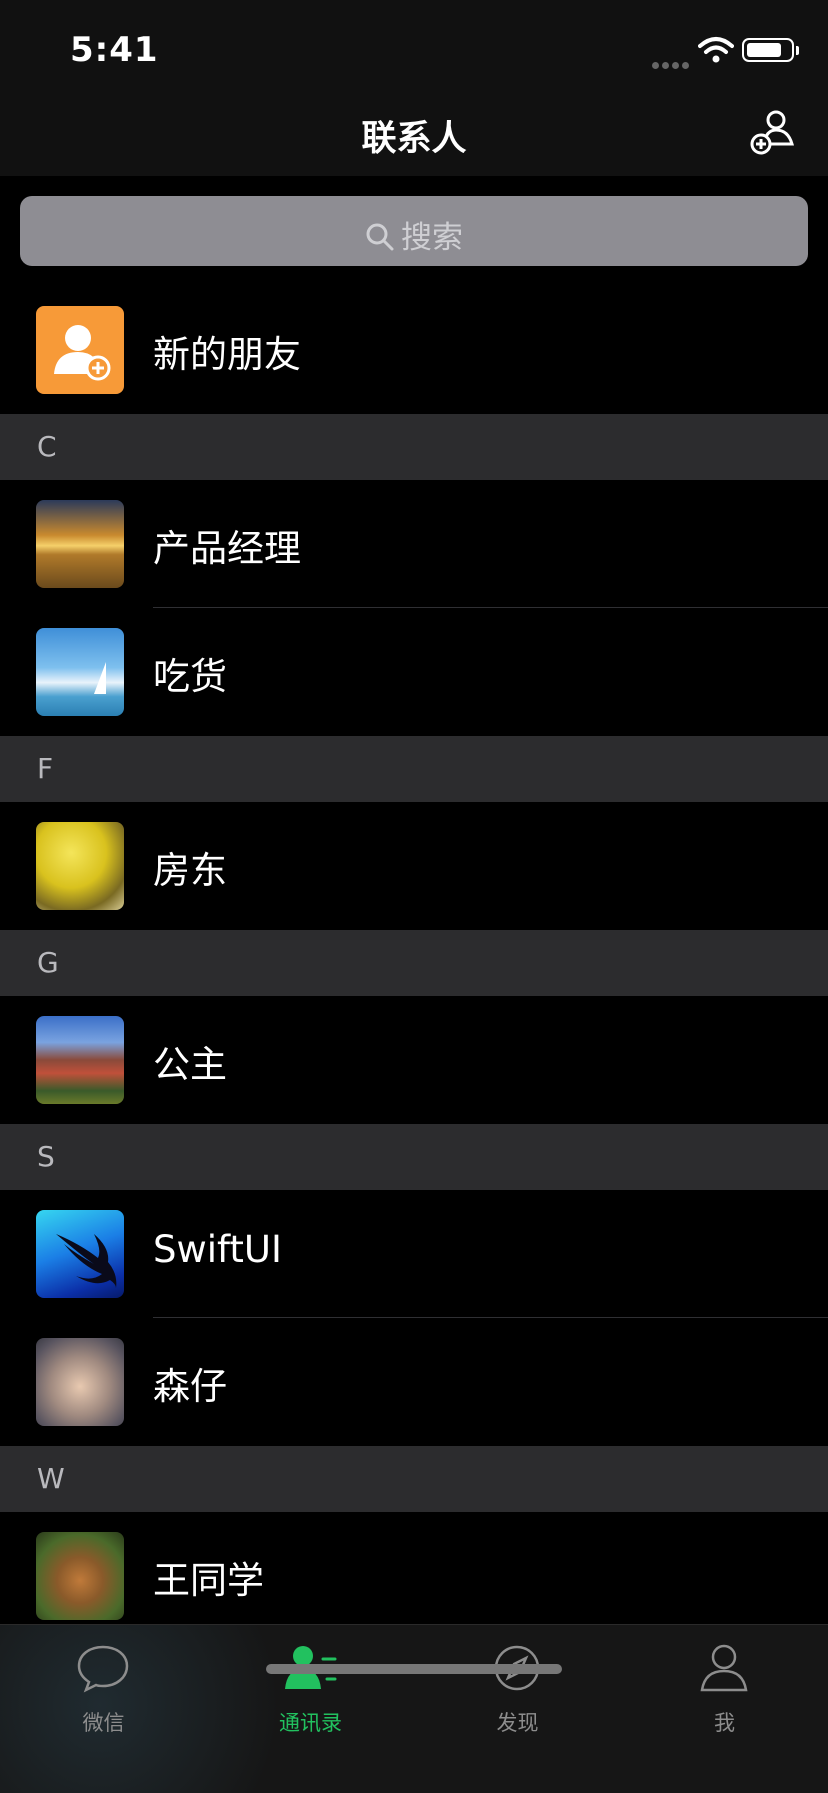 This screenshot has height=1793, width=828. Describe the element at coordinates (414, 44) in the screenshot. I see `status-bar: 5:41` at that location.